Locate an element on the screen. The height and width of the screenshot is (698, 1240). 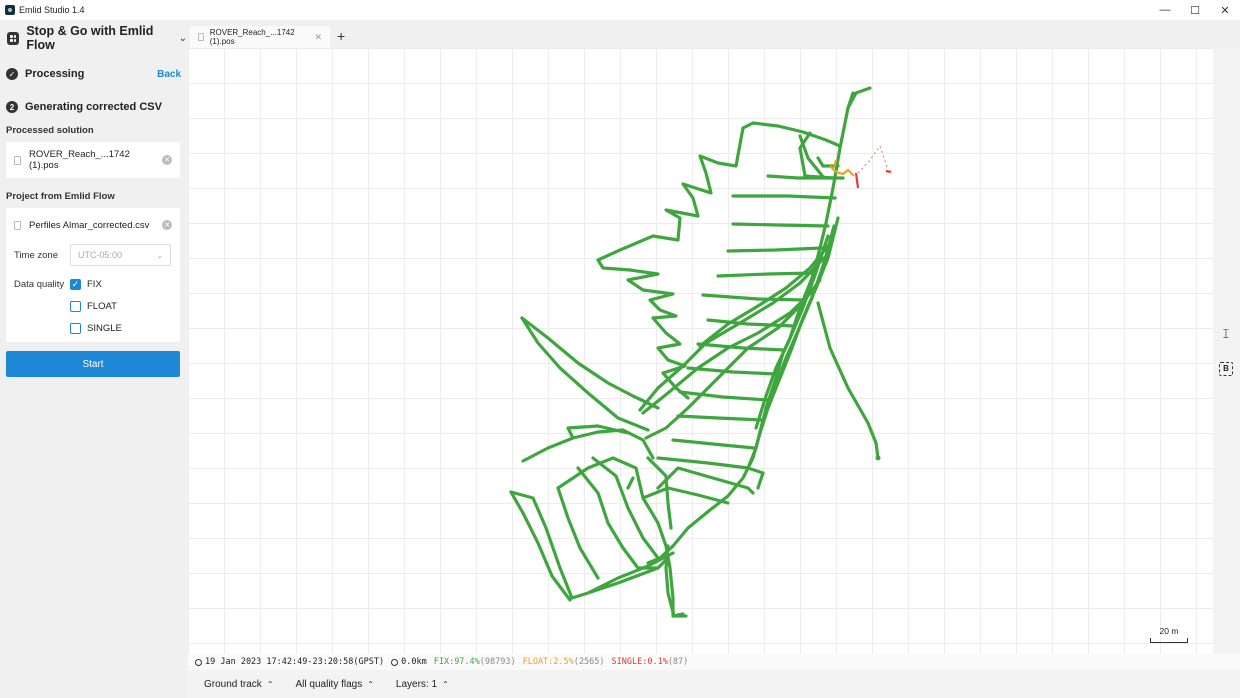
timezone-row: Time zone UTC-05:00 ⌄ is located at coordinates (93, 255).